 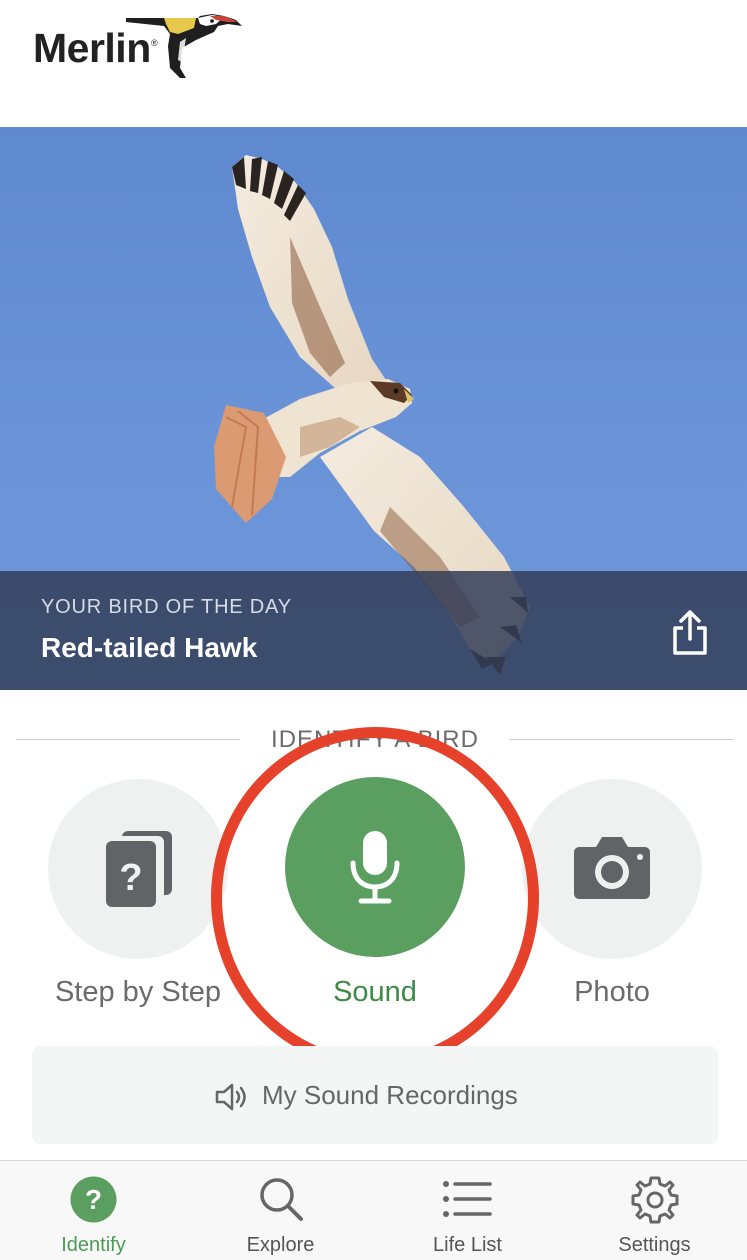 I want to click on app-header: Merlin ®, so click(x=373, y=63).